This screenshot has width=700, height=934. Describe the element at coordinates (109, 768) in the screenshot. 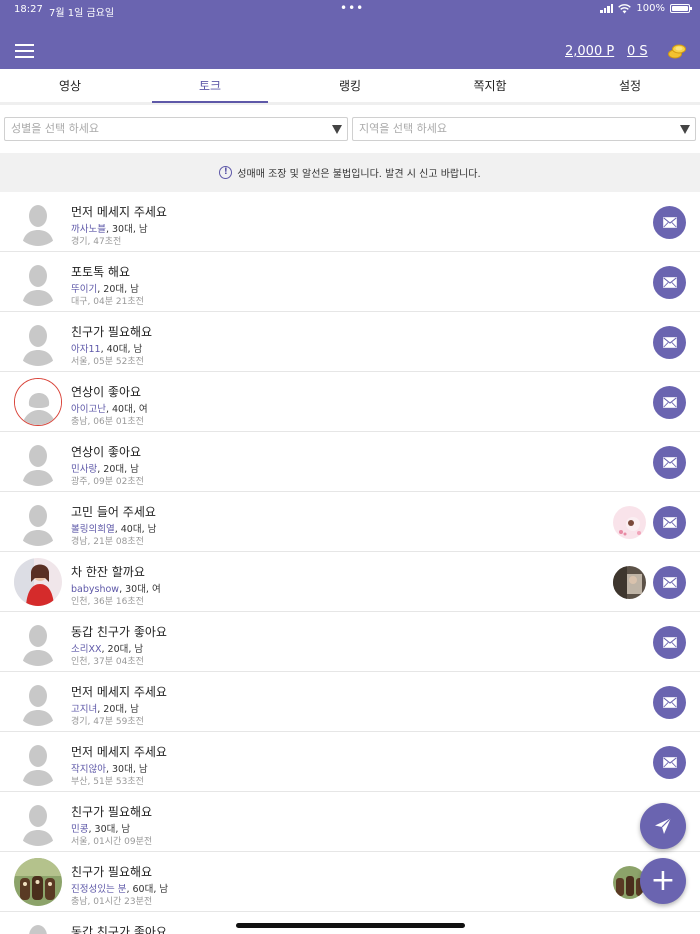

I see `post-meta: 작지않아, 30대, 남` at that location.